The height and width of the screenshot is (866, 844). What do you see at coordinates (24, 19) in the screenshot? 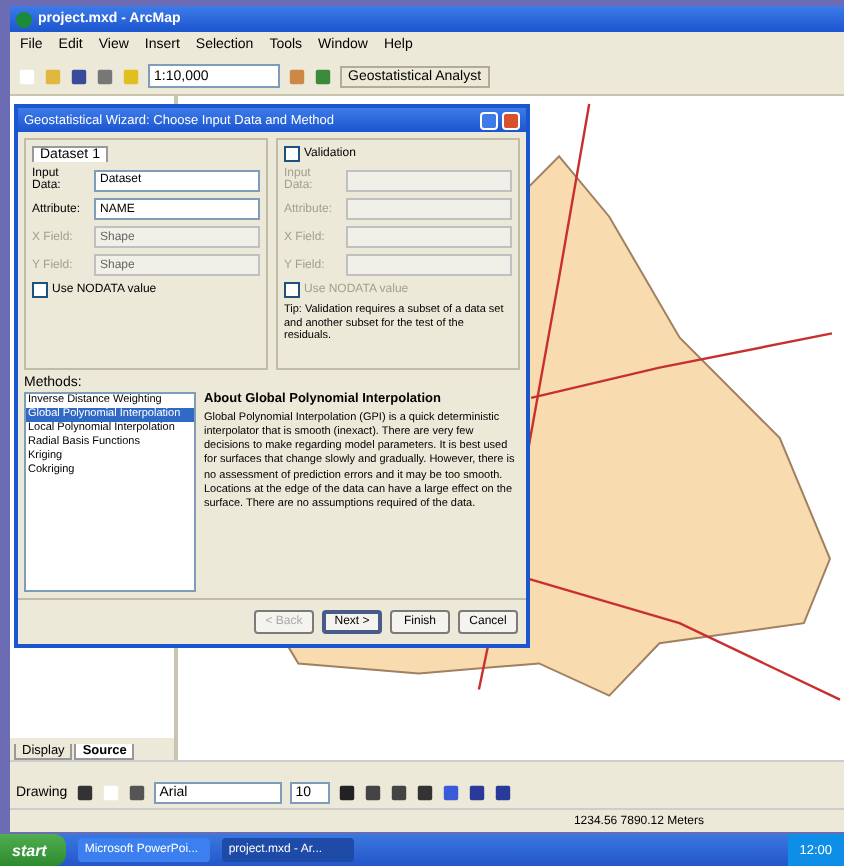
I see `app-icon` at bounding box center [24, 19].